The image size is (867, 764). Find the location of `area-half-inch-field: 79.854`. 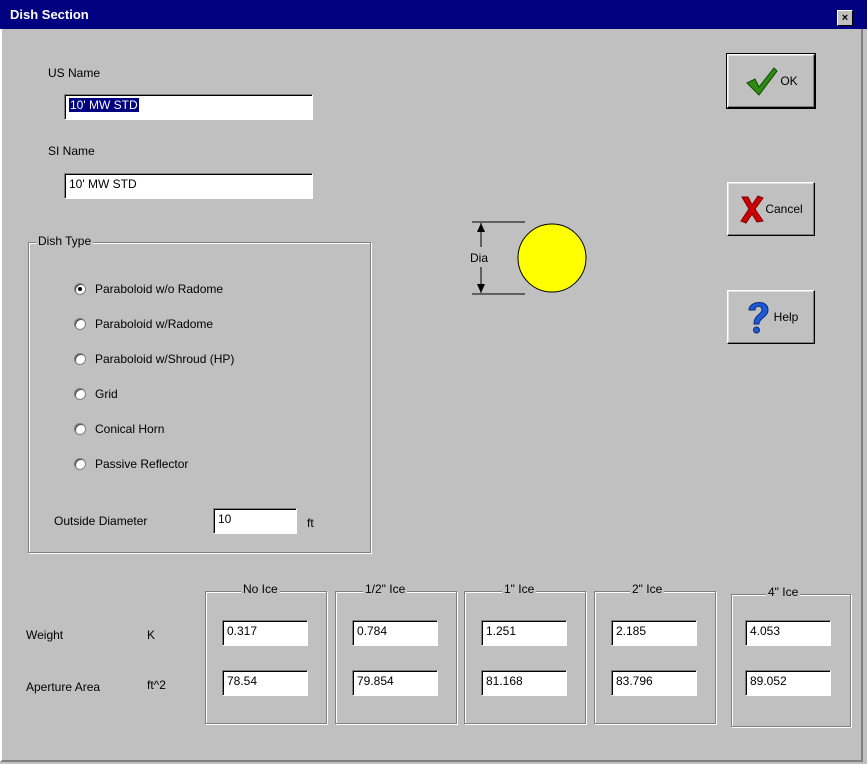

area-half-inch-field: 79.854 is located at coordinates (395, 683).